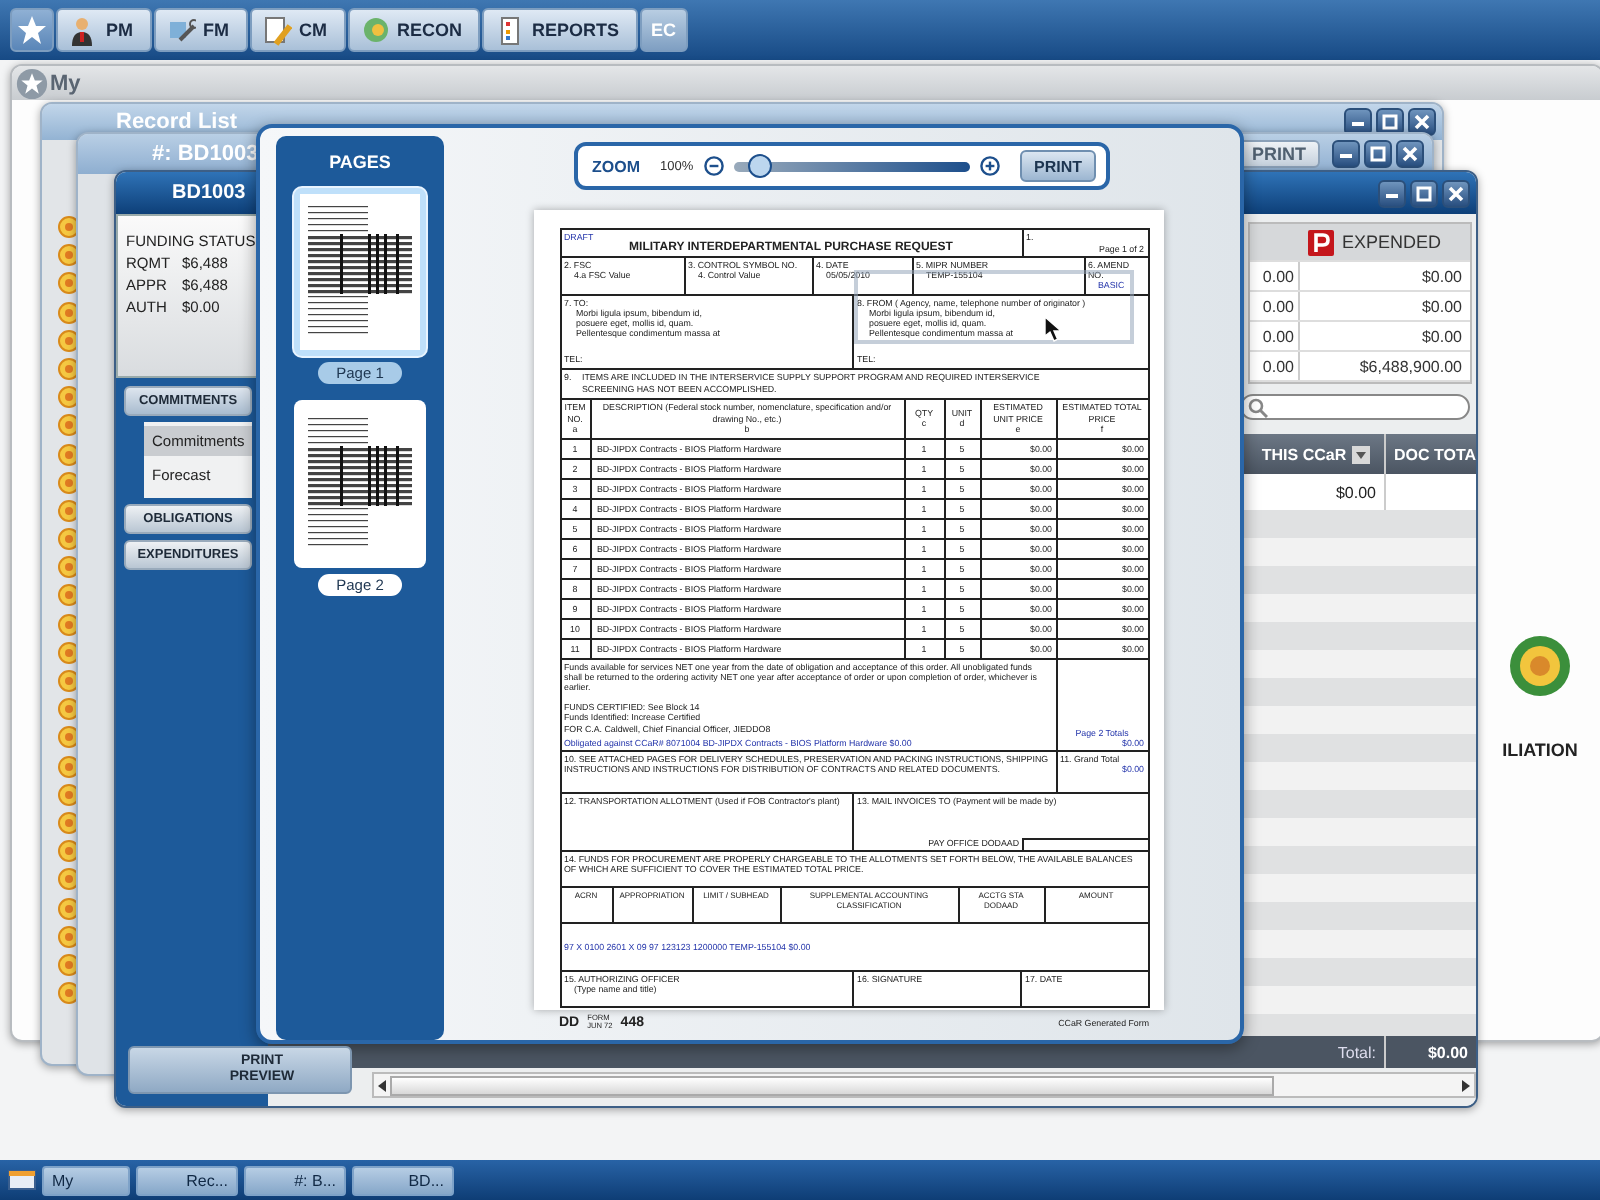 The image size is (1600, 1200). I want to click on plus-icon, so click(989, 166).